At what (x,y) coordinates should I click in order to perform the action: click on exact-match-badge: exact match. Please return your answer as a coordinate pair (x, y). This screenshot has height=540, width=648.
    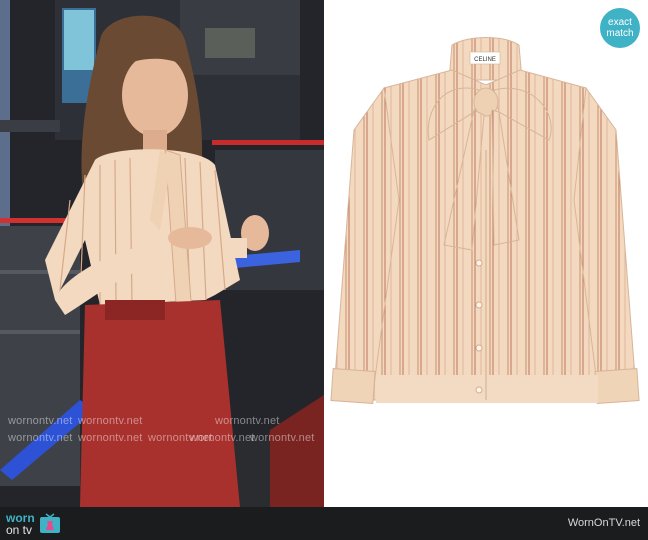
    Looking at the image, I should click on (620, 28).